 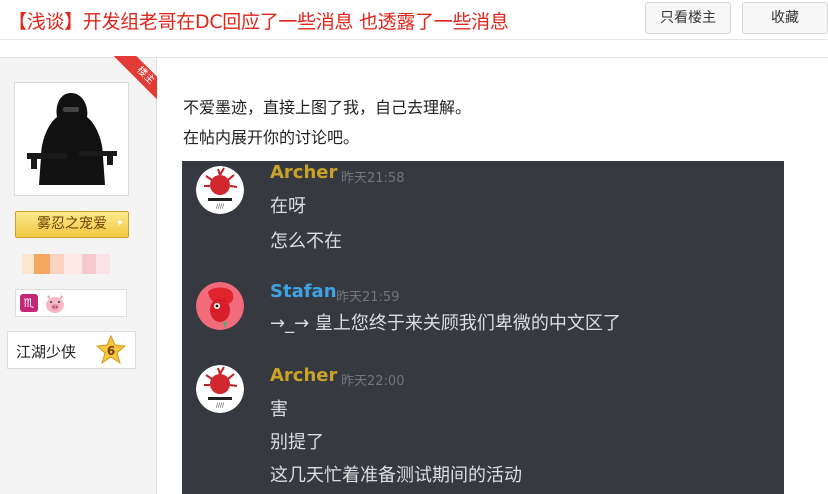 I want to click on hooded-figure-image, so click(x=71, y=139).